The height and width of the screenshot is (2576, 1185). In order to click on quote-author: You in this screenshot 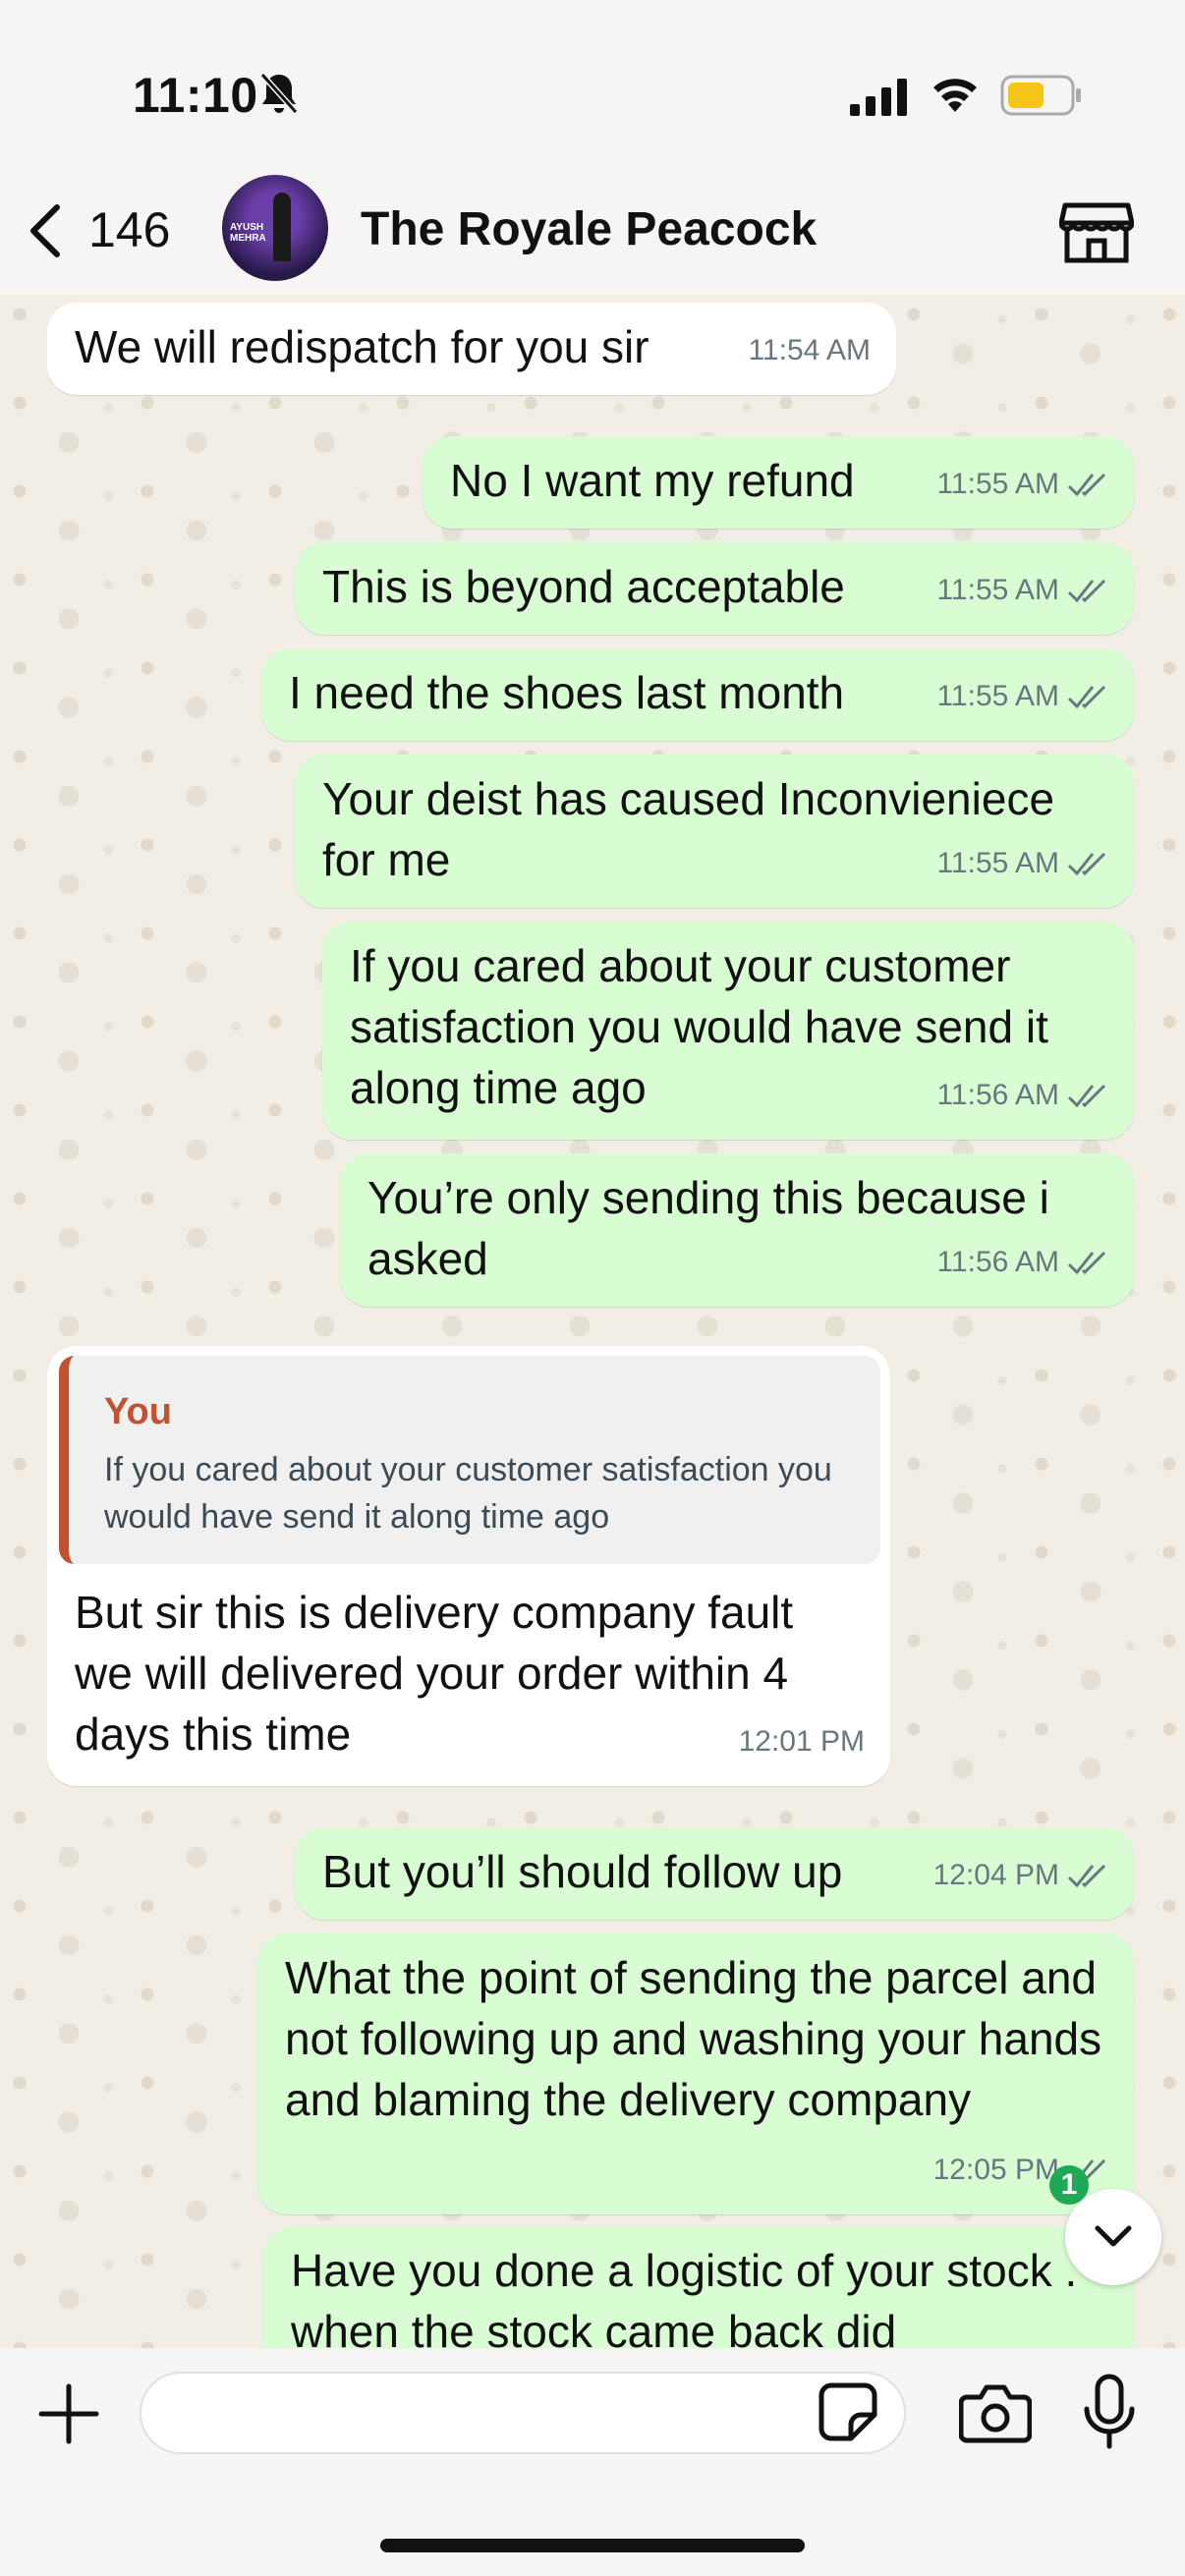, I will do `click(138, 1411)`.